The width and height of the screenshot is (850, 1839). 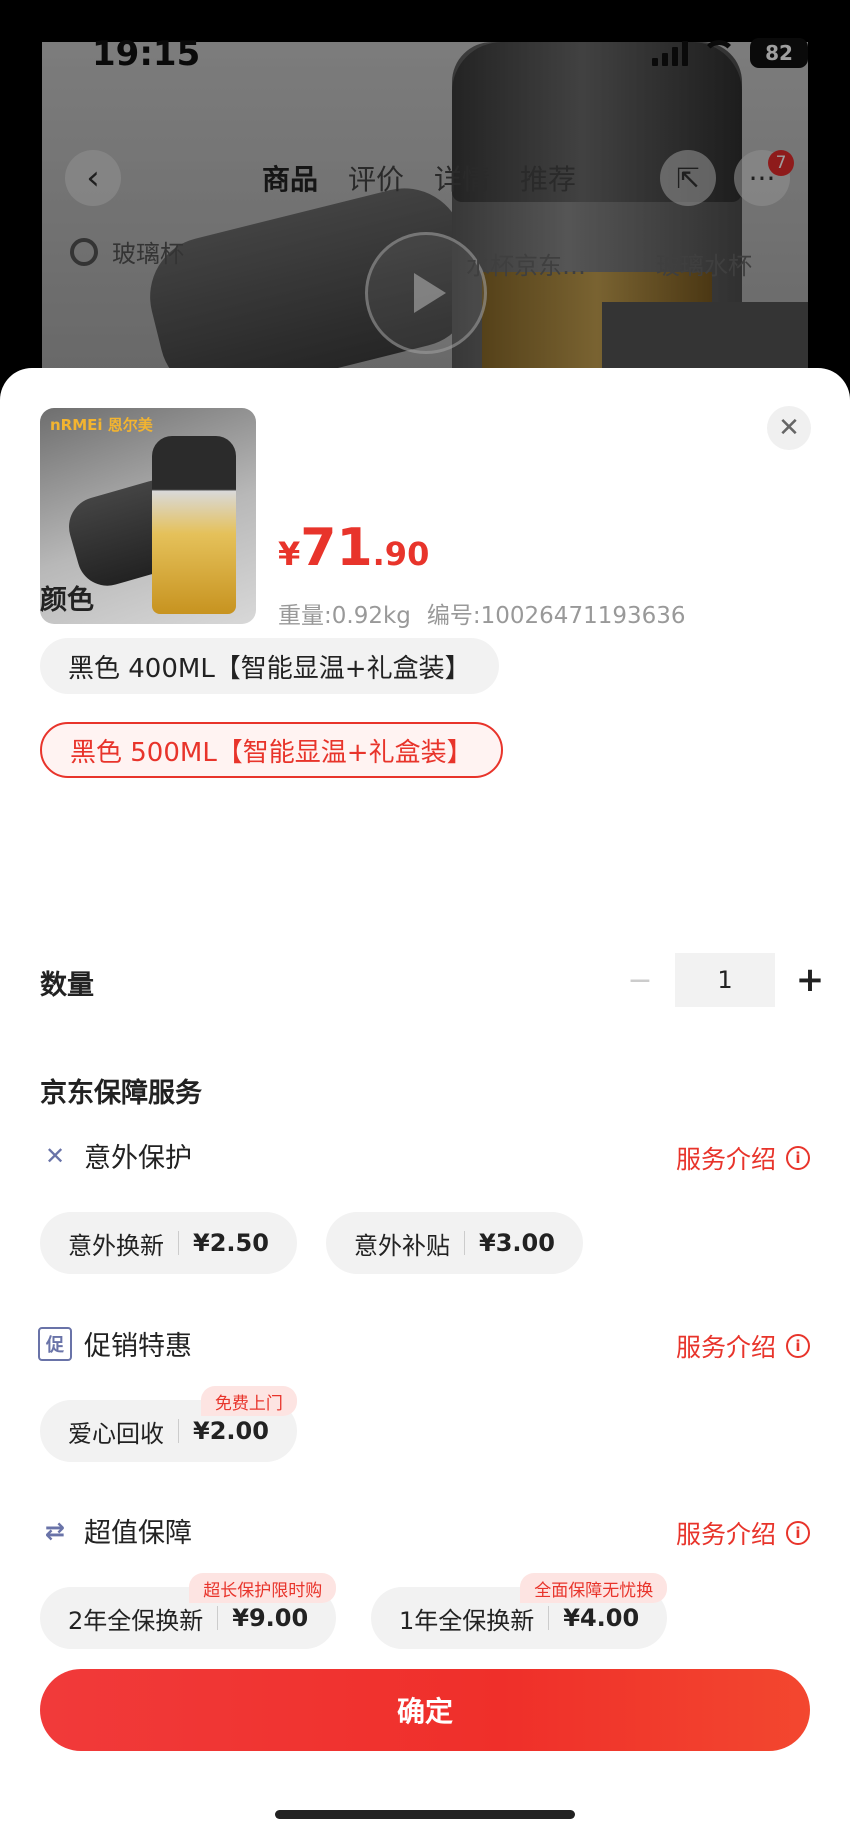 What do you see at coordinates (67, 600) in the screenshot?
I see `color-section-title: 颜色` at bounding box center [67, 600].